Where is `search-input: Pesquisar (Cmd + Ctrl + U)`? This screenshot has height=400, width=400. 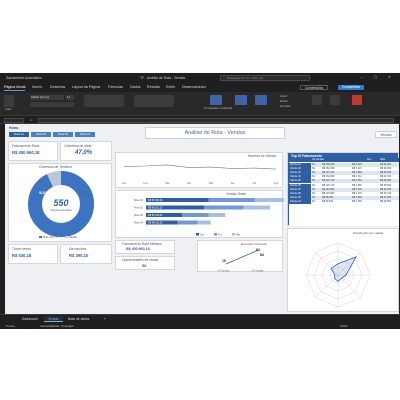
search-input: Pesquisar (Cmd + Ctrl + U) is located at coordinates (265, 78).